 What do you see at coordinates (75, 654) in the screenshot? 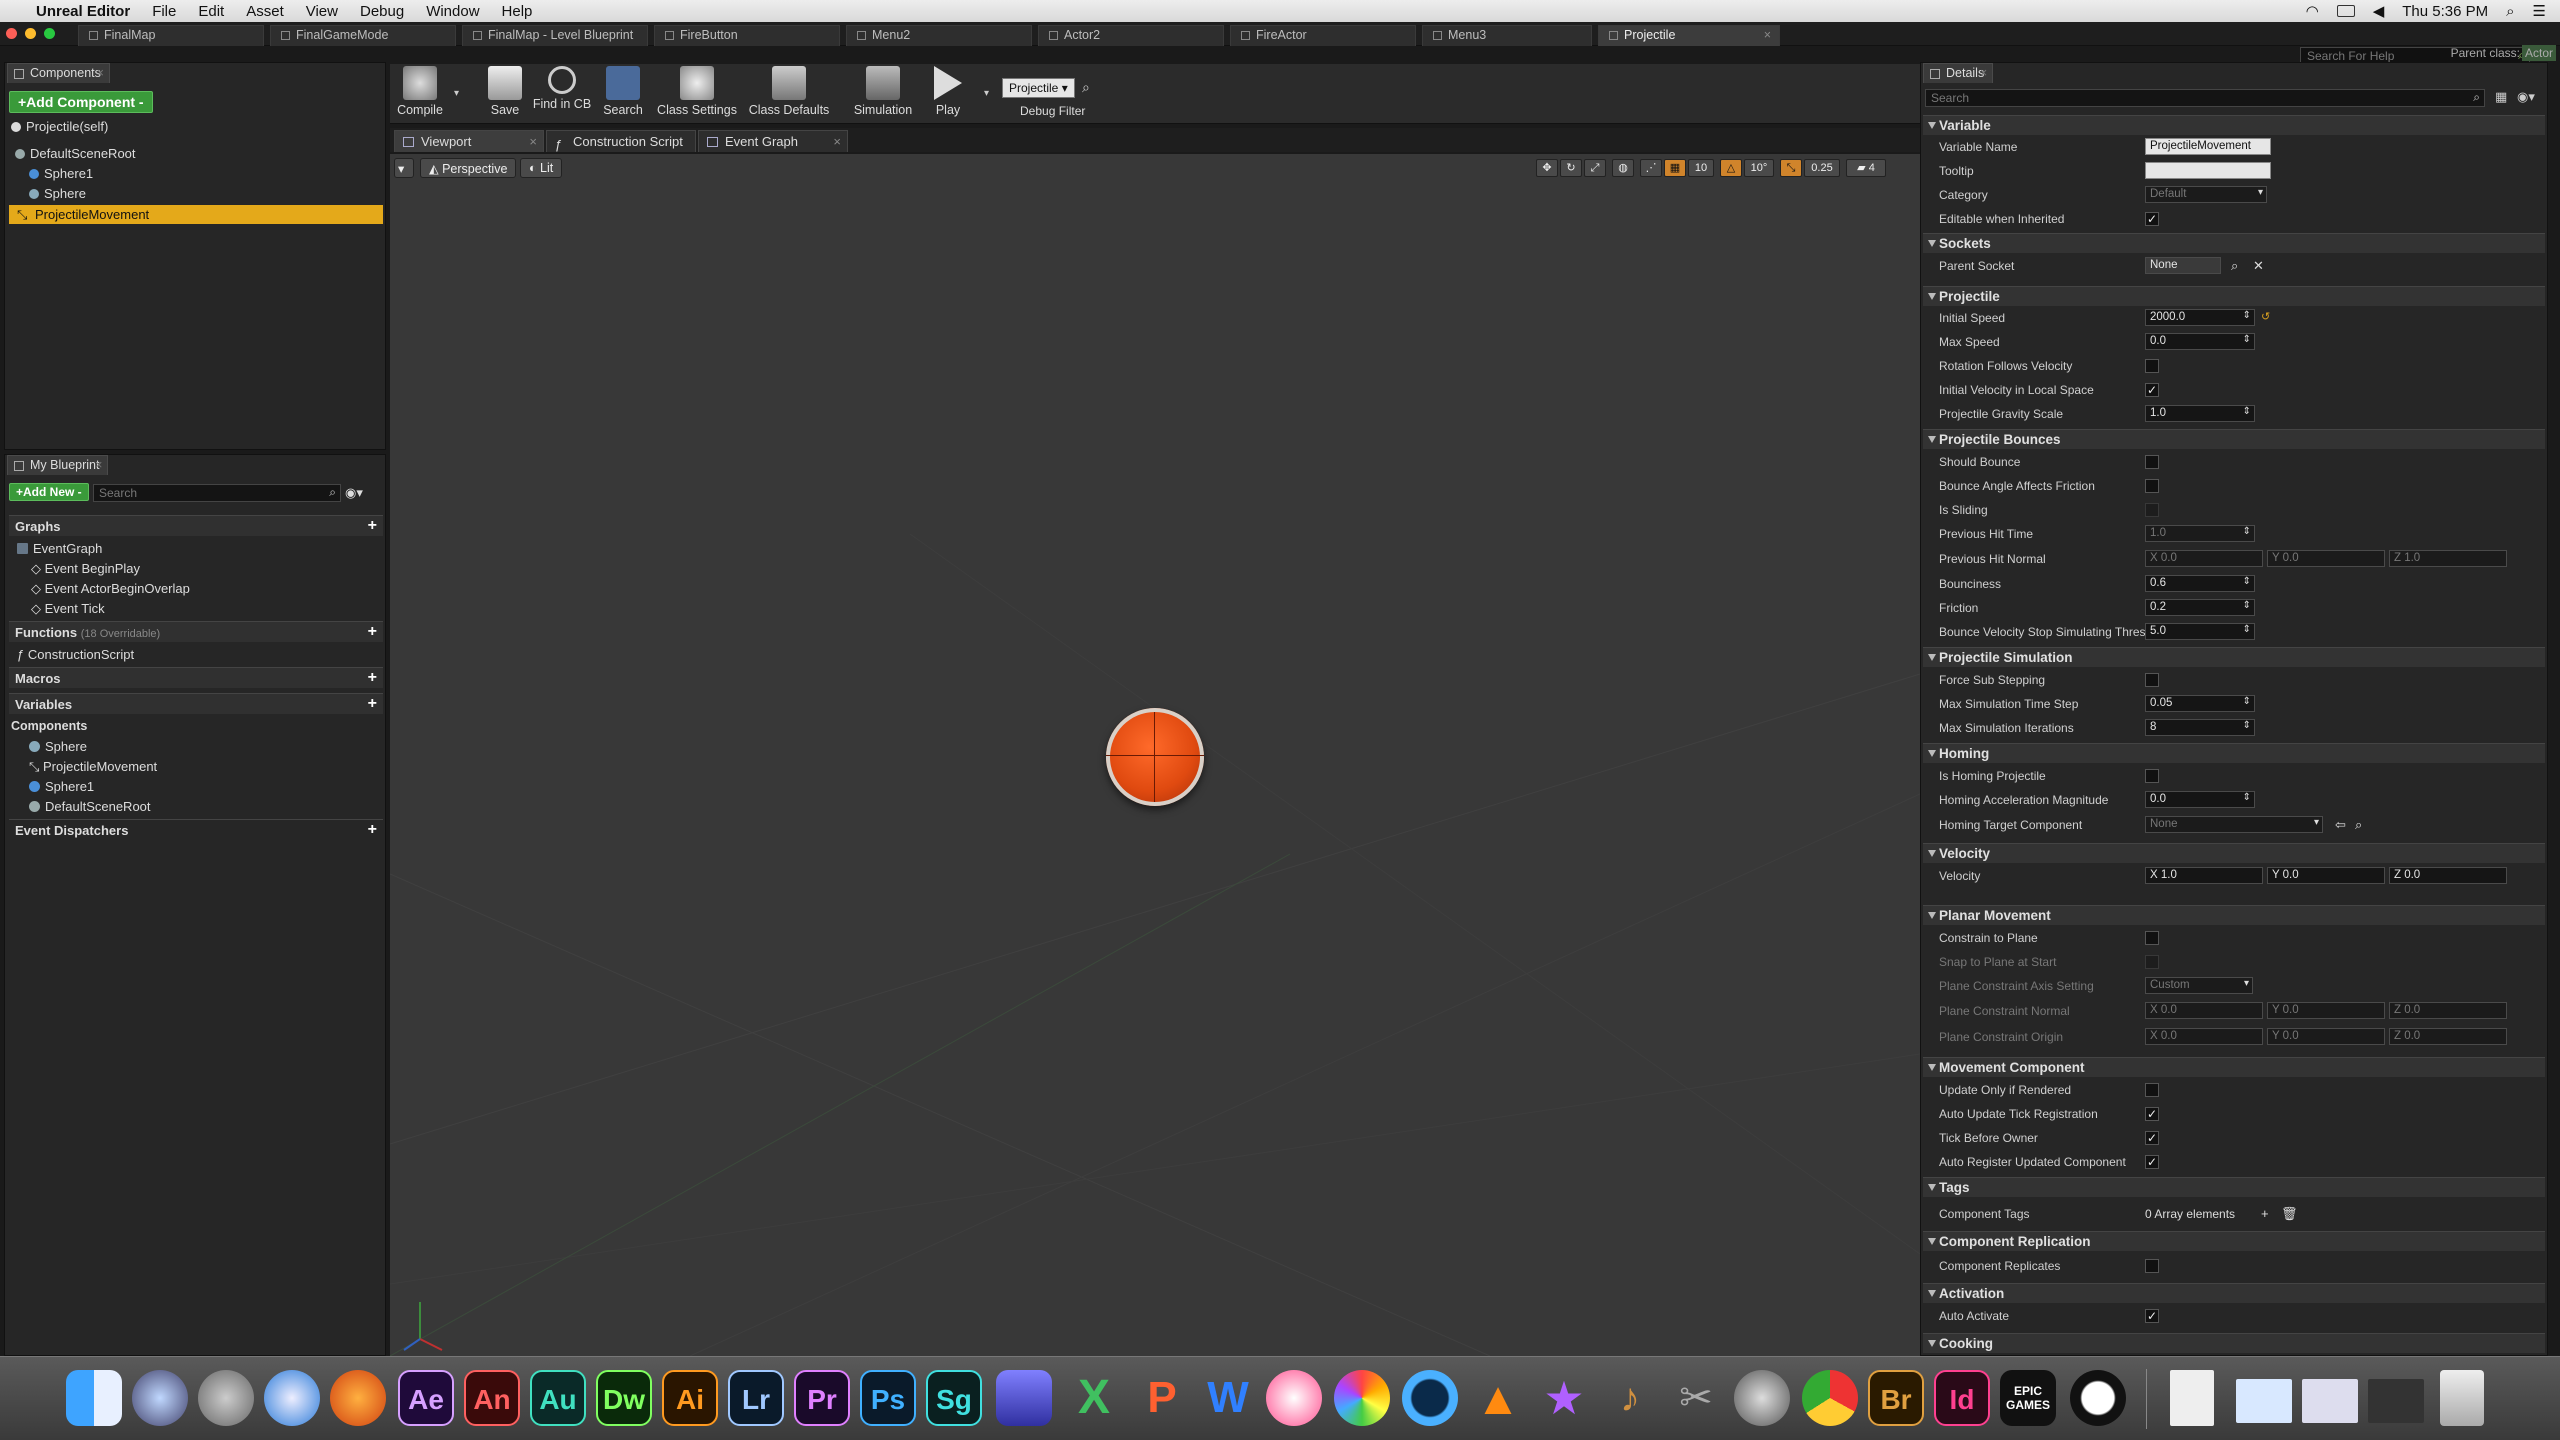
I see `function-constructionscript: ƒ ConstructionScript` at bounding box center [75, 654].